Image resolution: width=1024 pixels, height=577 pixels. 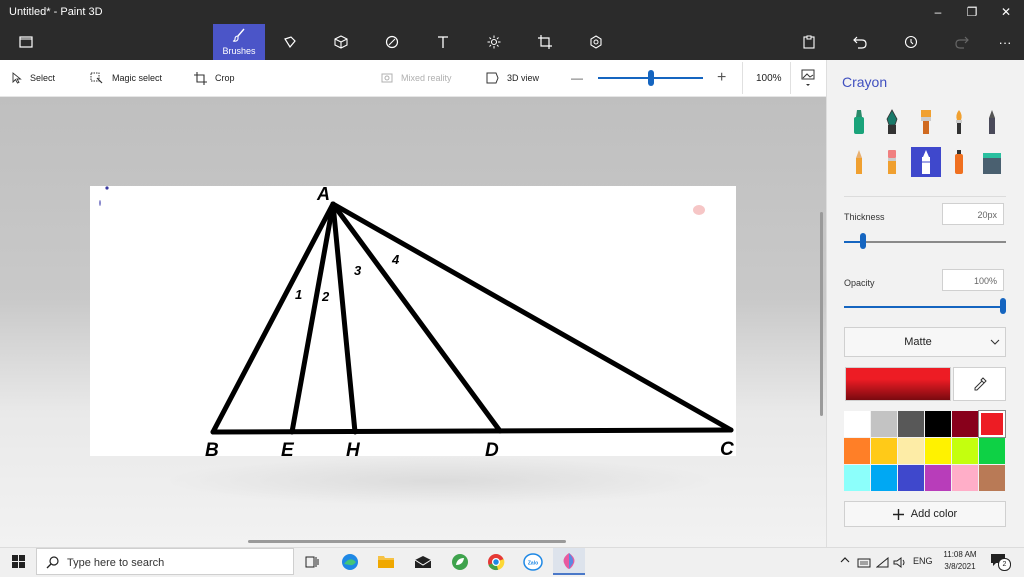 What do you see at coordinates (973, 214) in the screenshot?
I see `thickness-input: 20px` at bounding box center [973, 214].